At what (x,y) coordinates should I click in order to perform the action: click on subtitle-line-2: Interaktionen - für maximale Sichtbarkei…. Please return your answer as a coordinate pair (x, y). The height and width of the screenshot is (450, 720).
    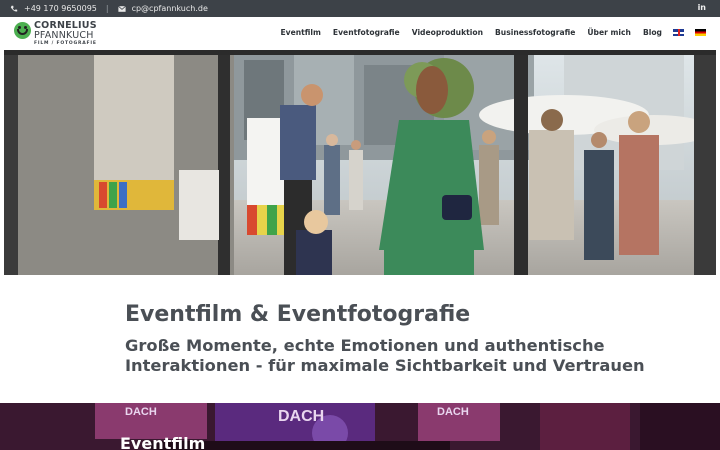
    Looking at the image, I should click on (385, 365).